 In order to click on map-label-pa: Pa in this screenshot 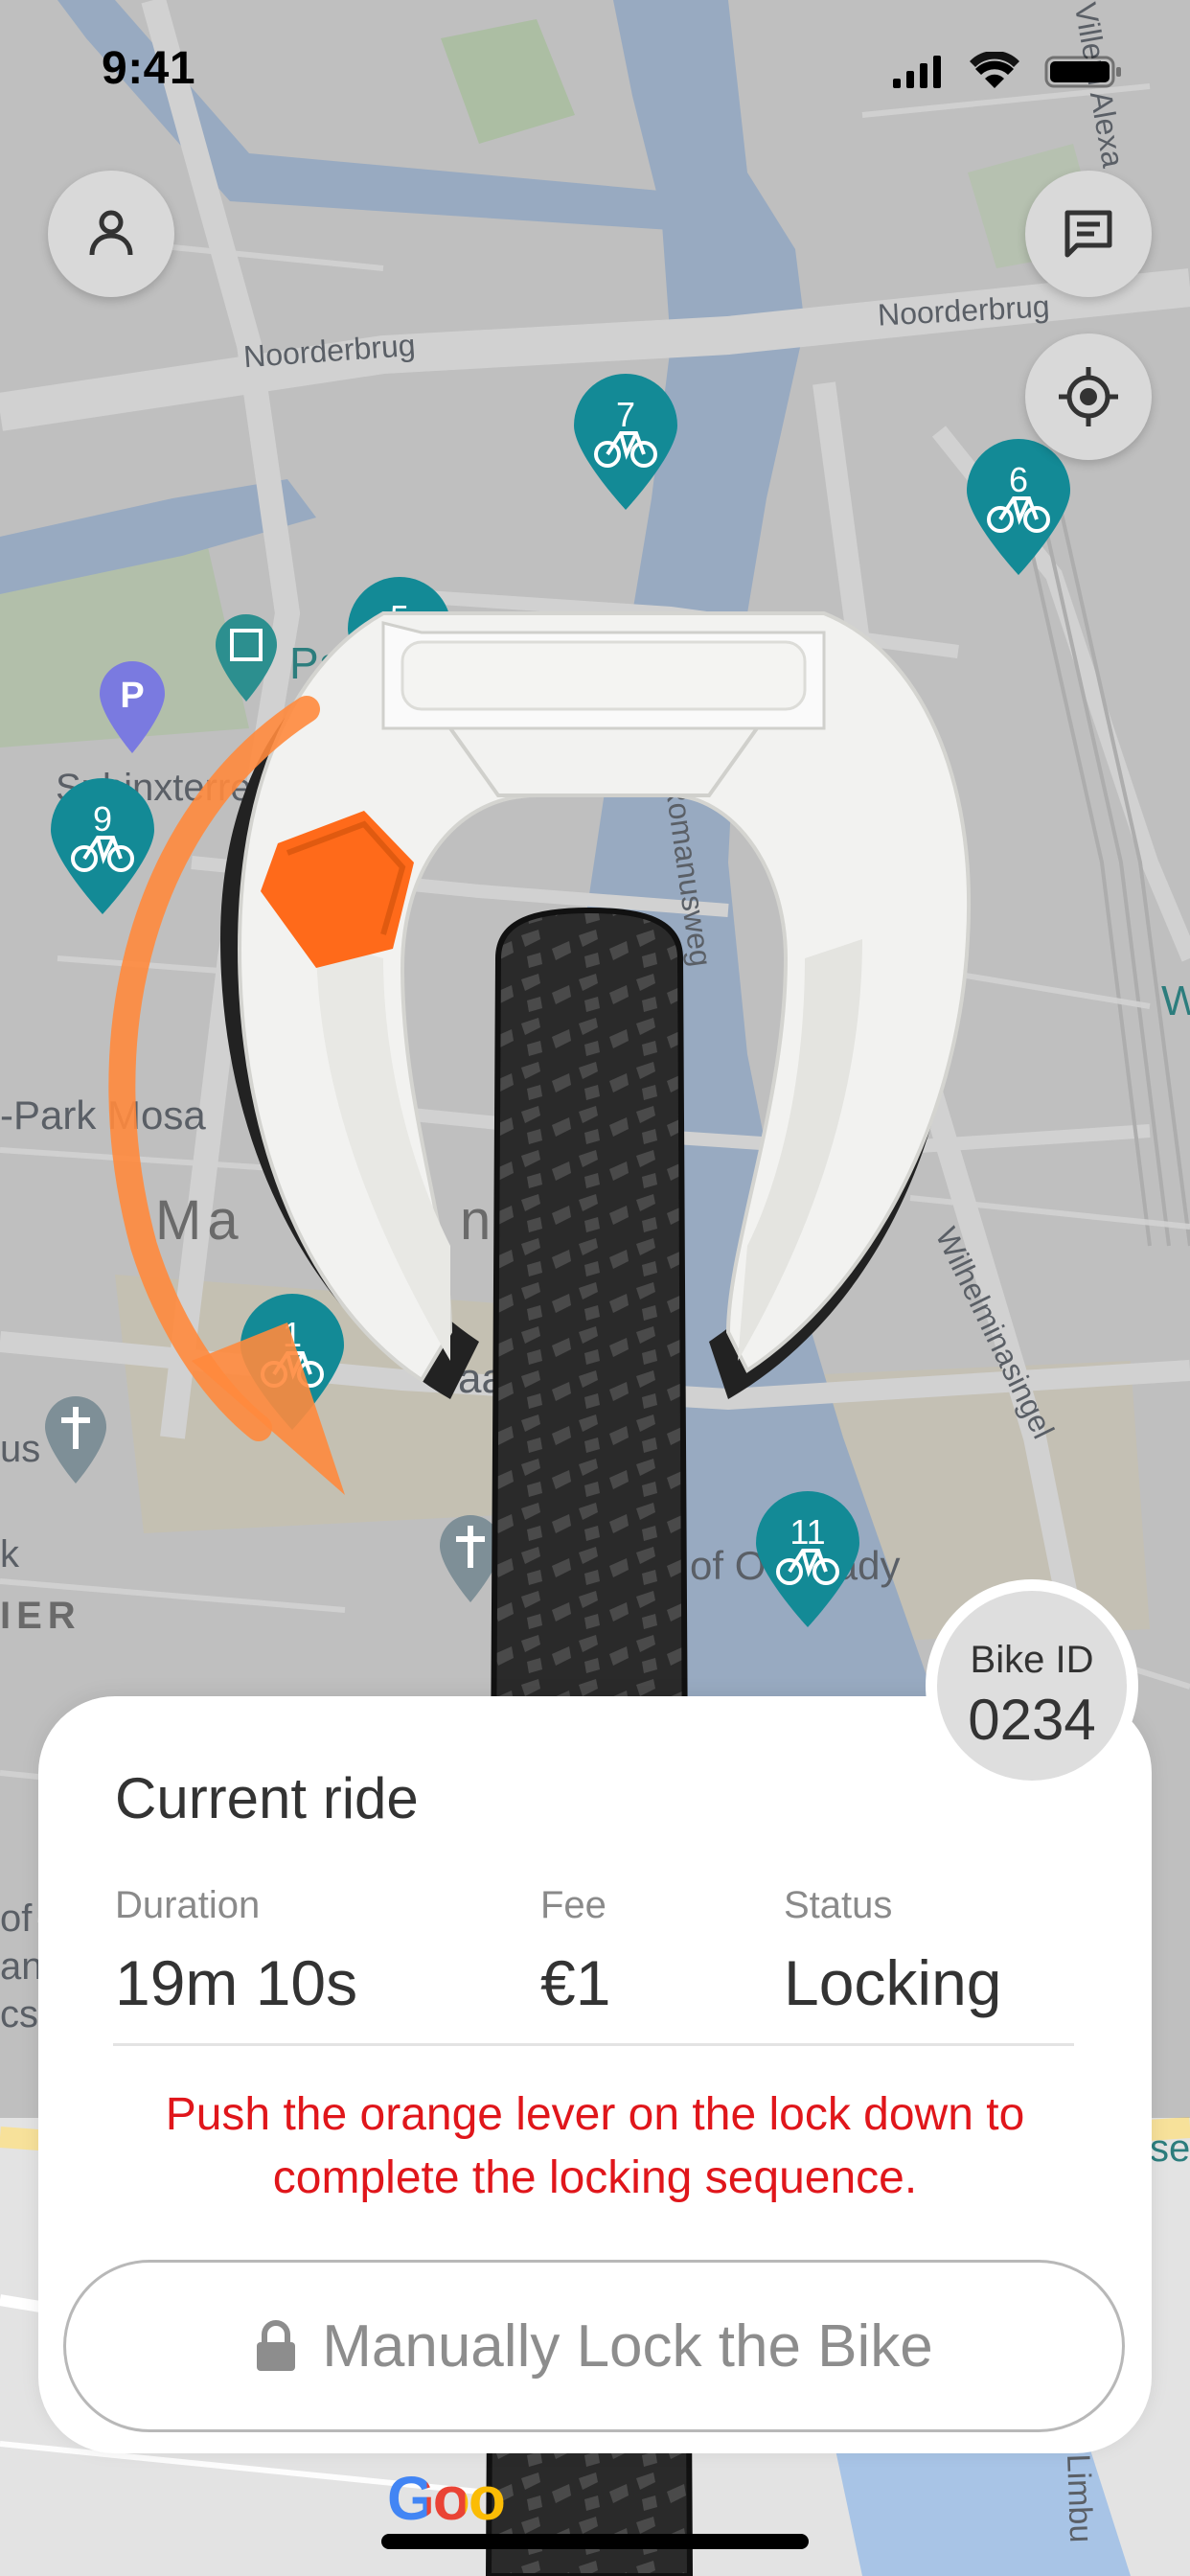, I will do `click(317, 663)`.